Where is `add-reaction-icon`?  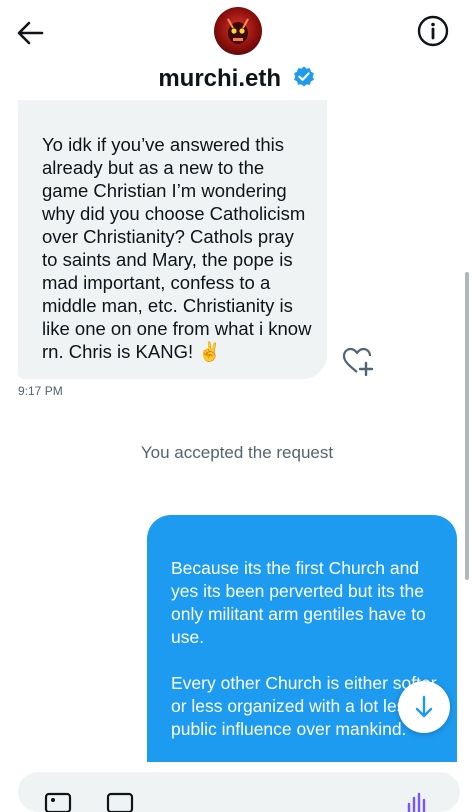 add-reaction-icon is located at coordinates (358, 362).